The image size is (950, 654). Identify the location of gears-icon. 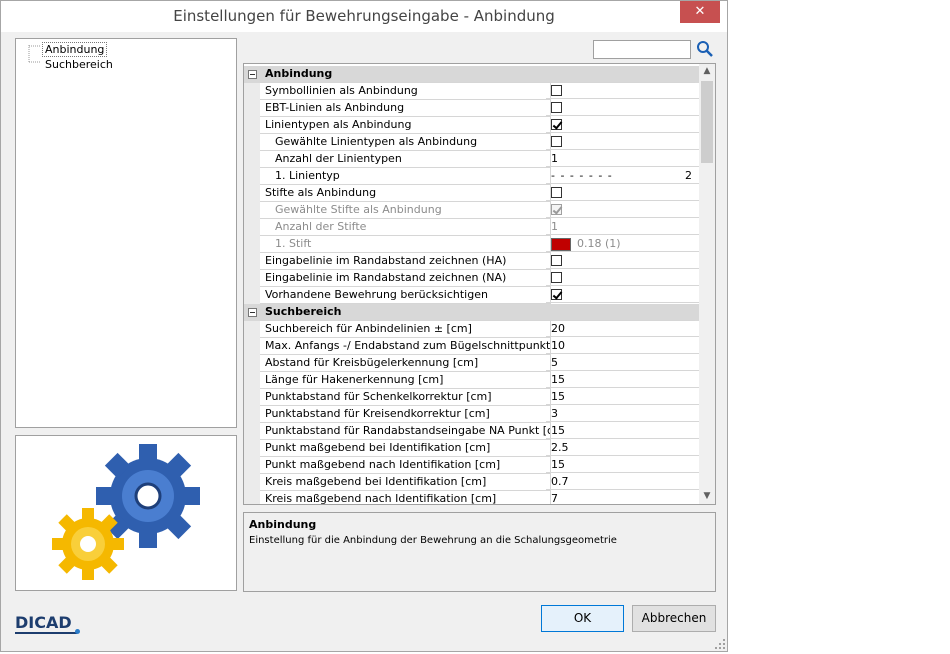
(126, 512).